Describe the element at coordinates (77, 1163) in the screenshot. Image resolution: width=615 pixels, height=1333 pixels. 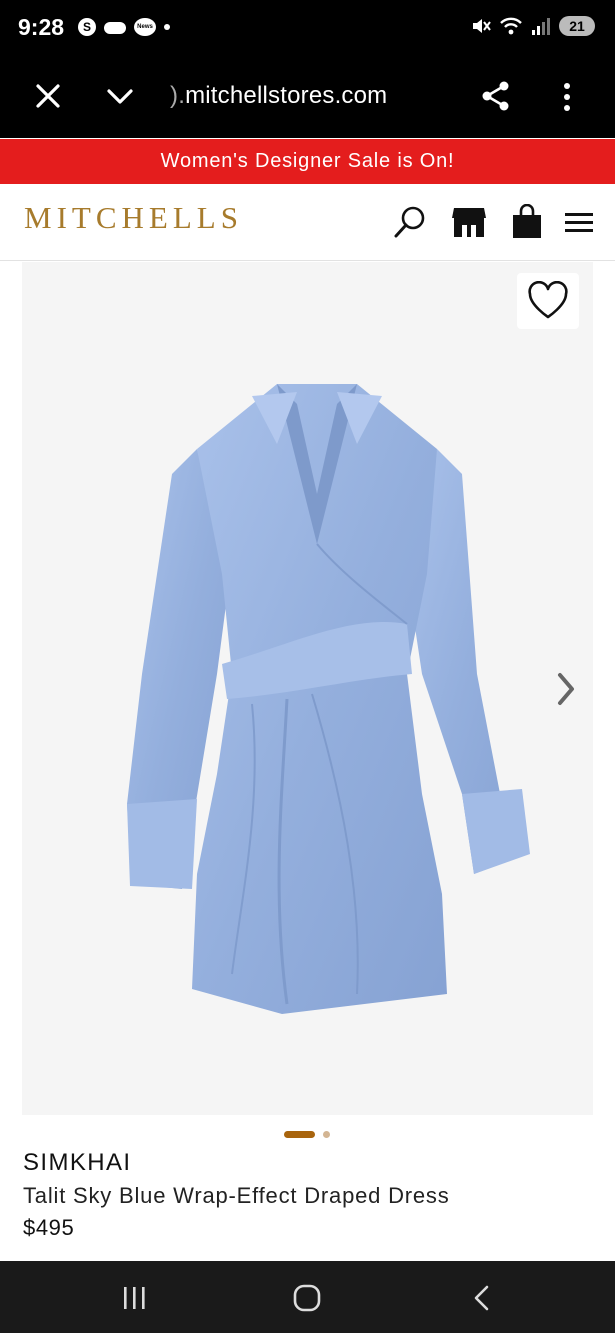
I see `product-brand: SIMKHAI` at that location.